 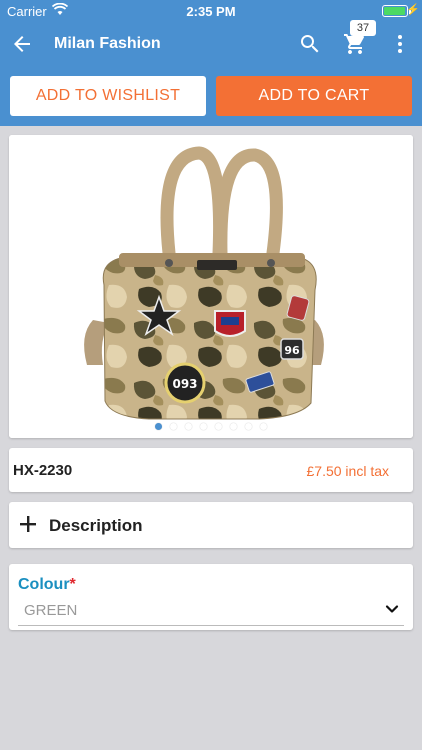 What do you see at coordinates (43, 470) in the screenshot?
I see `product-sku: HX-2230` at bounding box center [43, 470].